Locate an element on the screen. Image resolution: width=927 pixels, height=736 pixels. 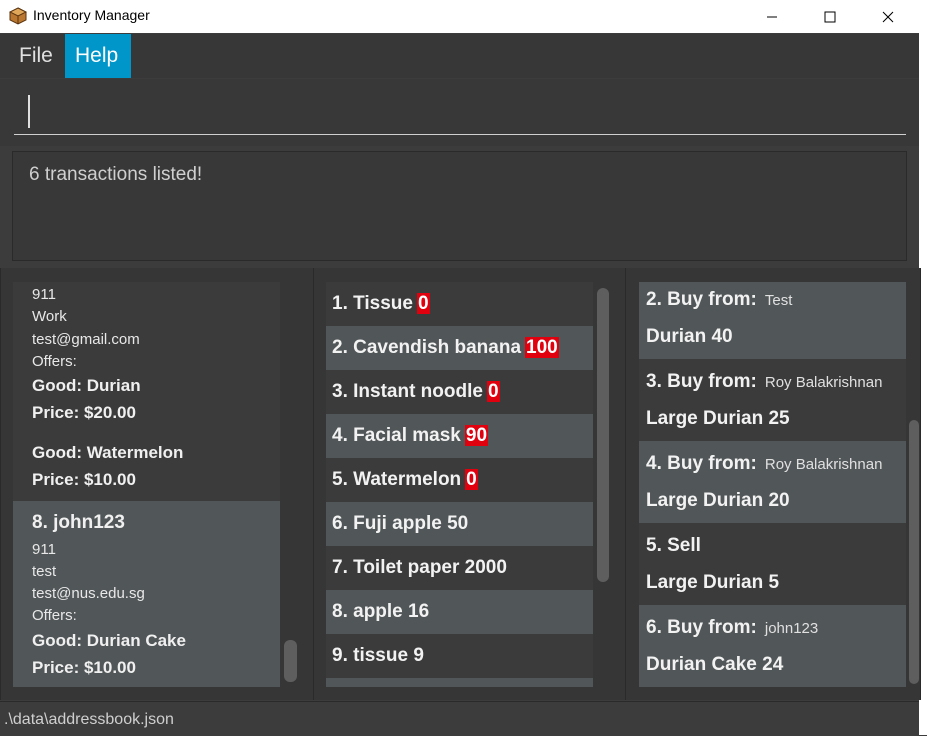
offer-good: Good: Watermelon is located at coordinates (108, 452).